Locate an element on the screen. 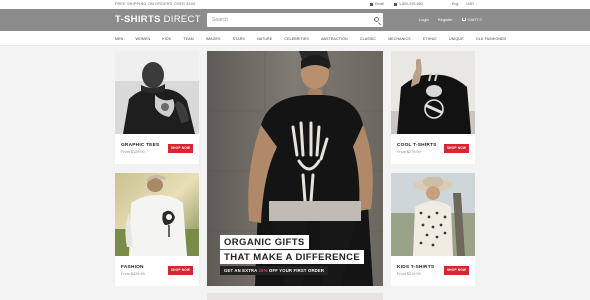 The image size is (590, 300). product-name: KIDS T-SHIRTS is located at coordinates (415, 267).